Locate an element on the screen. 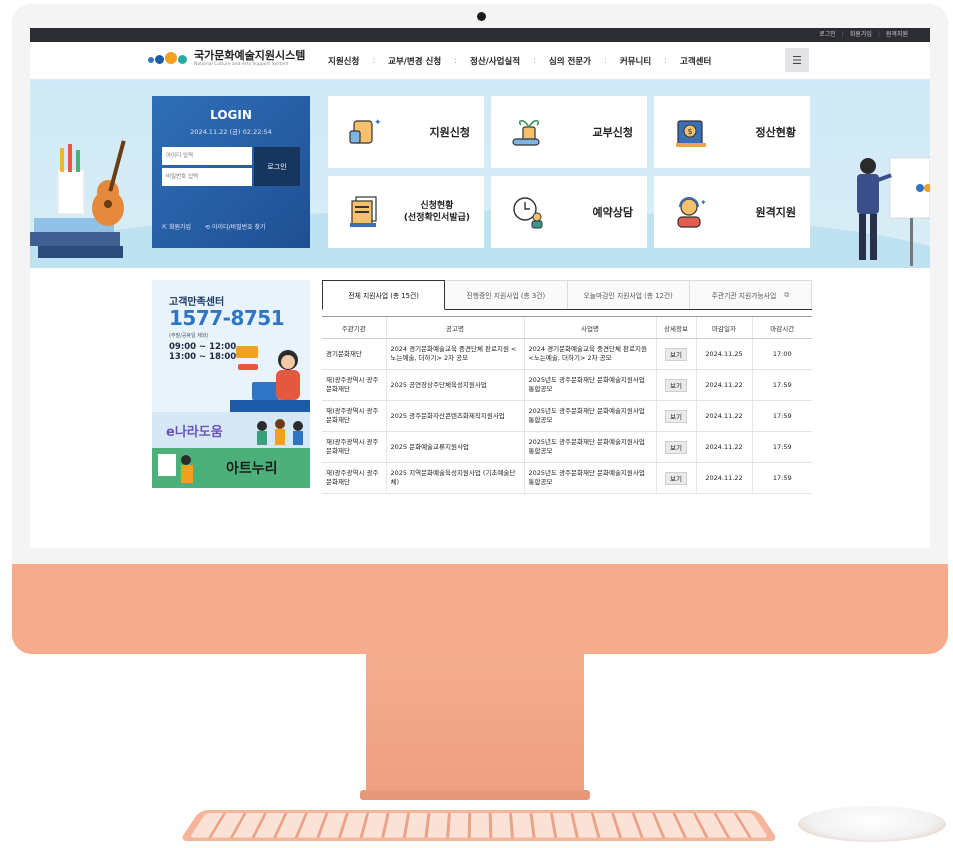 This screenshot has width=953, height=848. tile-settlement: $ 정산현황 is located at coordinates (732, 132).